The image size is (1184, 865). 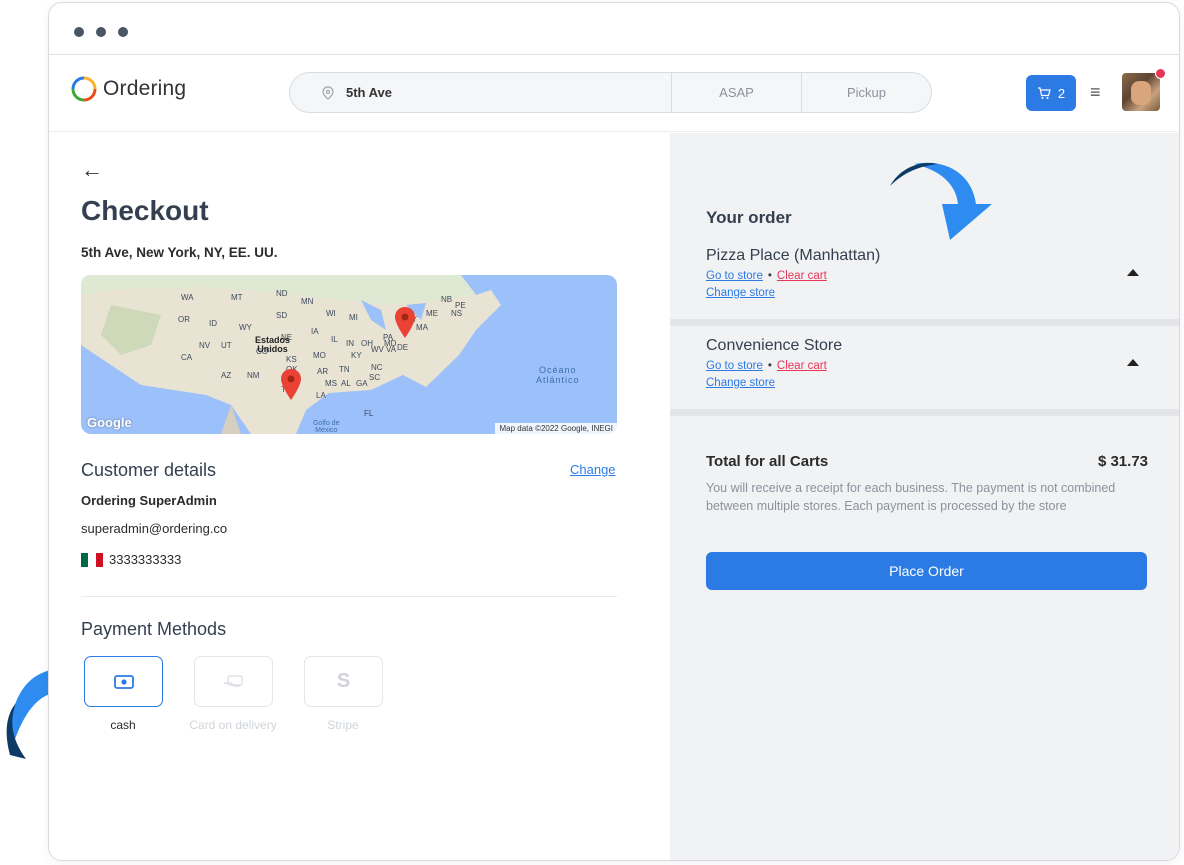 I want to click on page-title: Checkout, so click(x=145, y=210).